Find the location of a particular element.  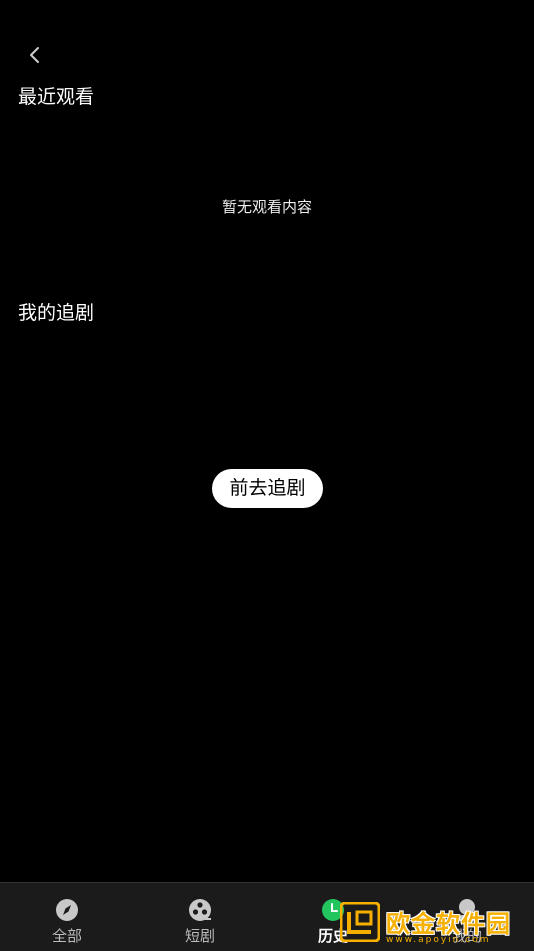

watermark-title: 欧金软件园 is located at coordinates (448, 924).